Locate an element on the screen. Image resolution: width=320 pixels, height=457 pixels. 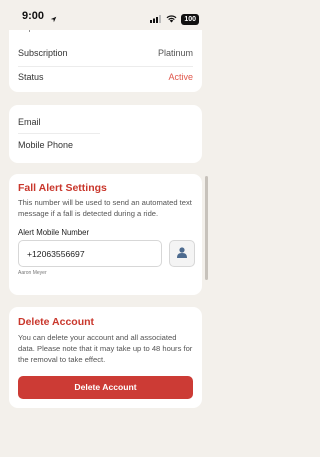
contact-picker-button is located at coordinates (182, 253).